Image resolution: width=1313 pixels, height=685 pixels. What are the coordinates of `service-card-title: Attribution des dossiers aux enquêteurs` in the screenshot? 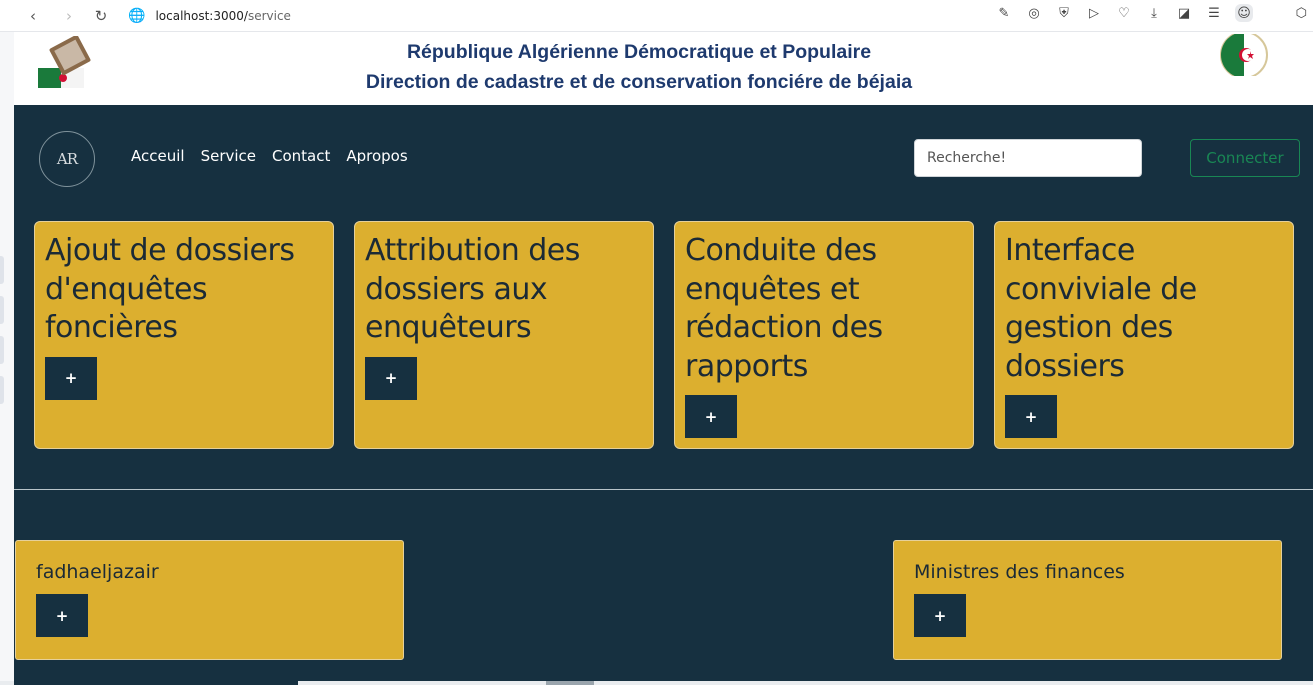 It's located at (472, 289).